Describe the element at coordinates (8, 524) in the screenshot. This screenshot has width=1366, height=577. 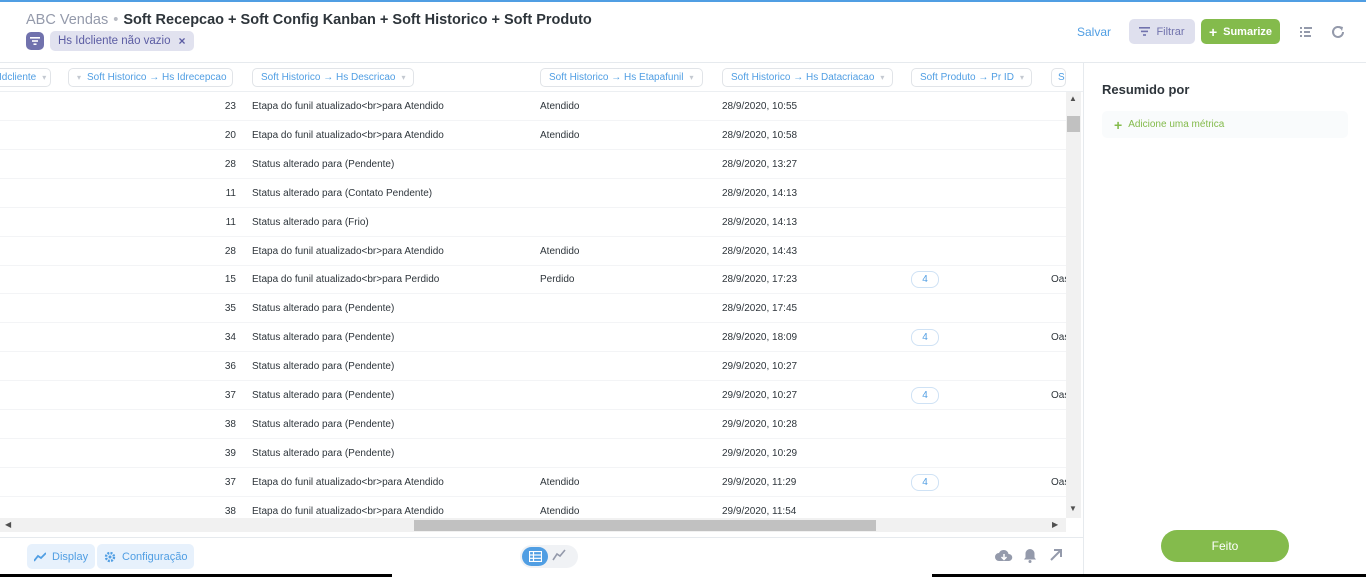
I see `scroll-left-arrow-icon: ◀` at that location.